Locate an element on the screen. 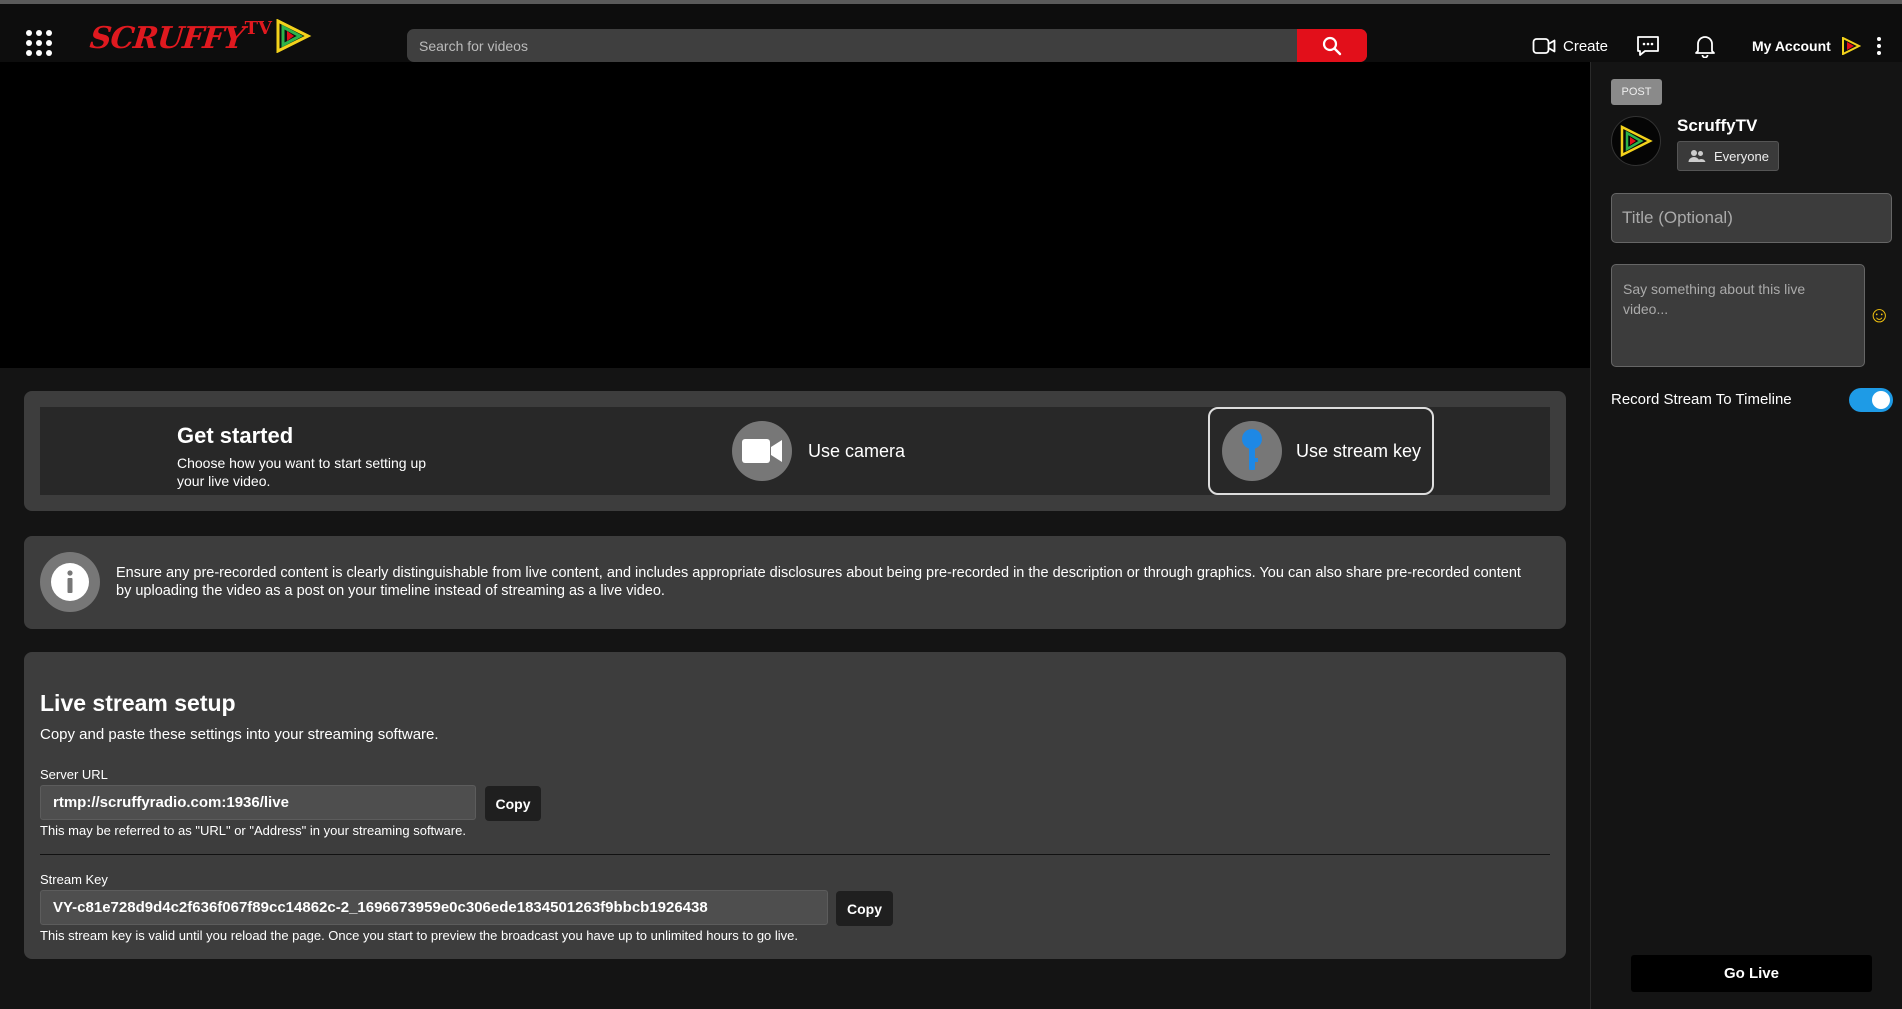 This screenshot has height=1009, width=1902. channel-logo-icon is located at coordinates (1636, 141).